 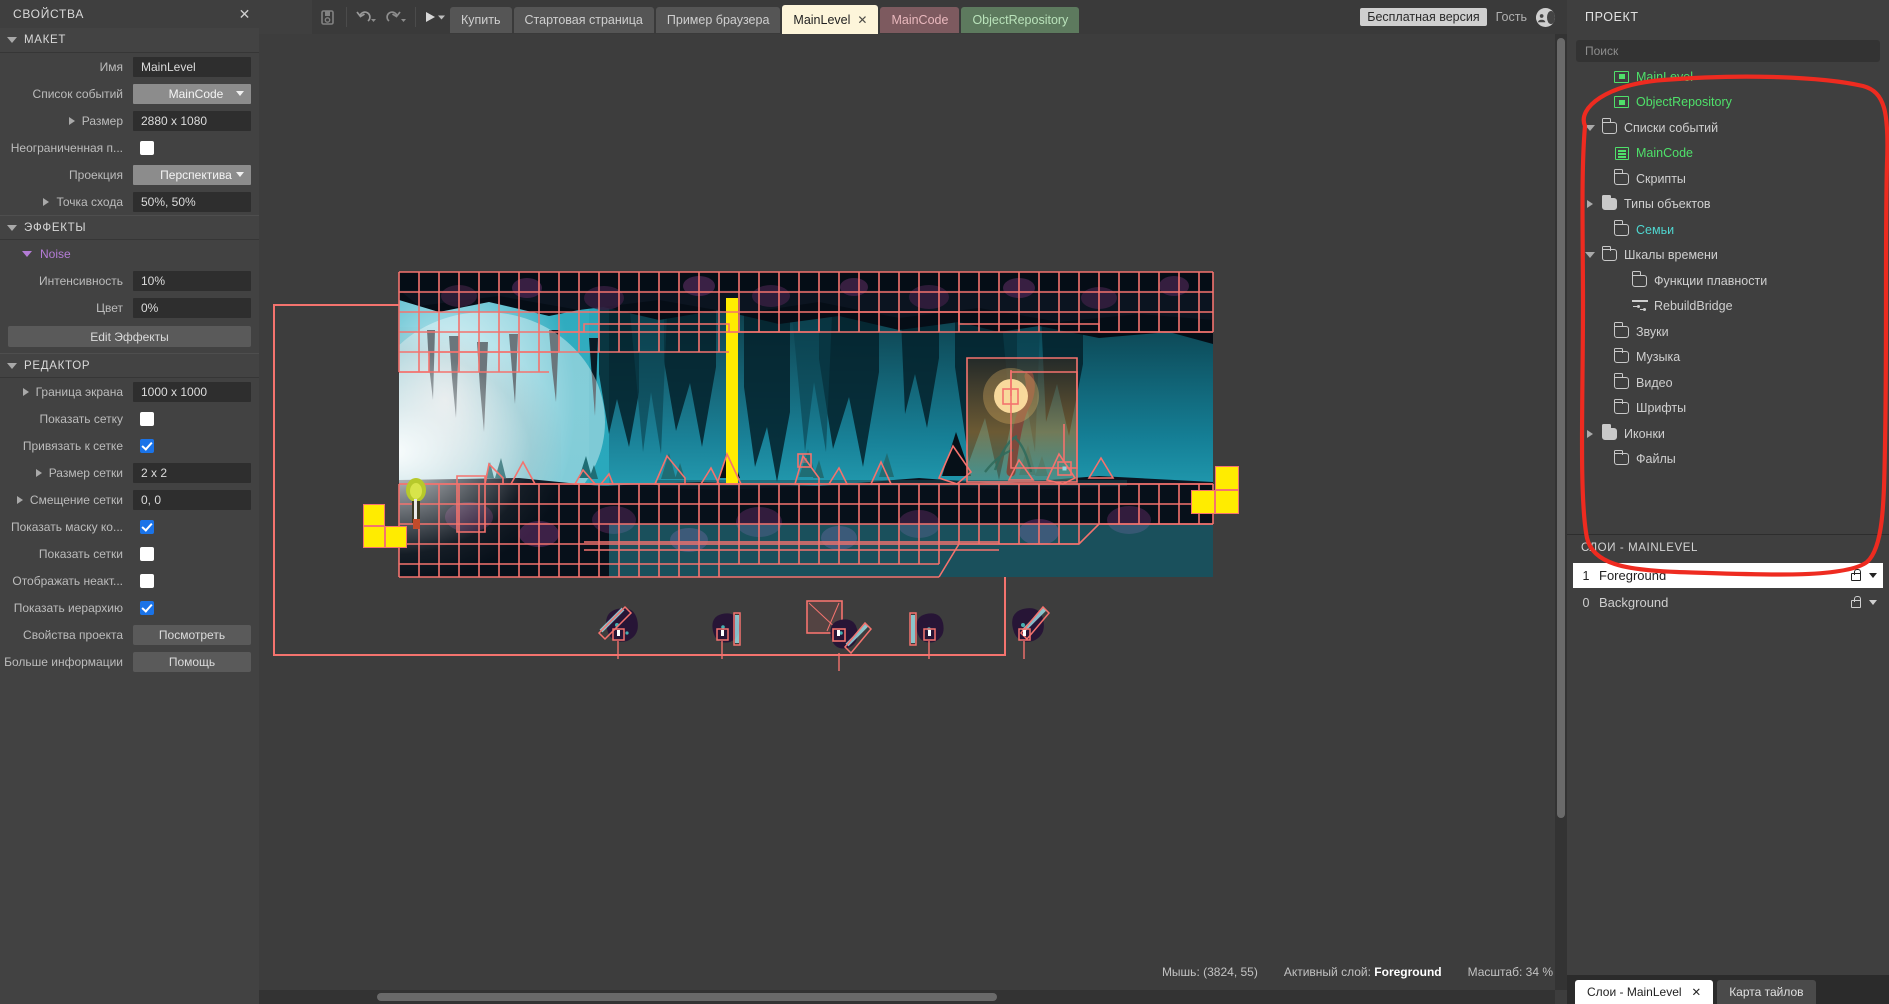 I want to click on grid-size-input: 2 x 2, so click(x=192, y=472).